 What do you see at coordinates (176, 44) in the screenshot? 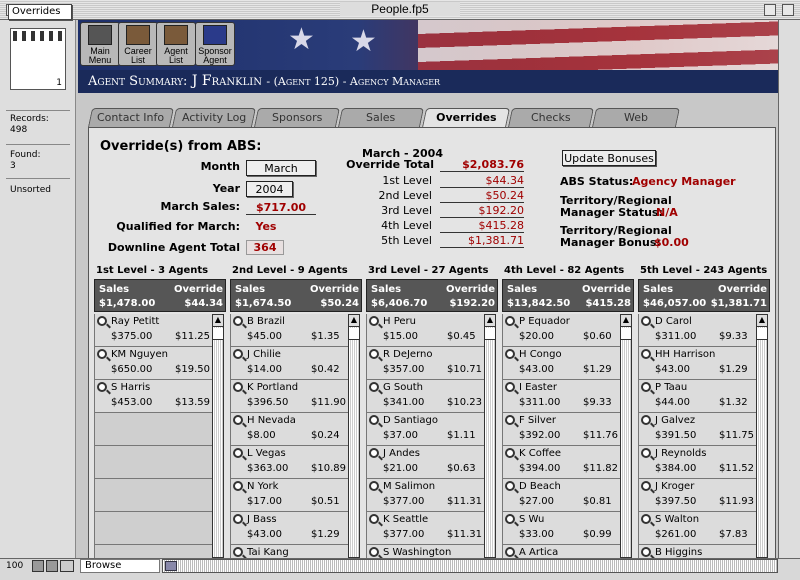
I see `agent-list-button: Agent List` at bounding box center [176, 44].